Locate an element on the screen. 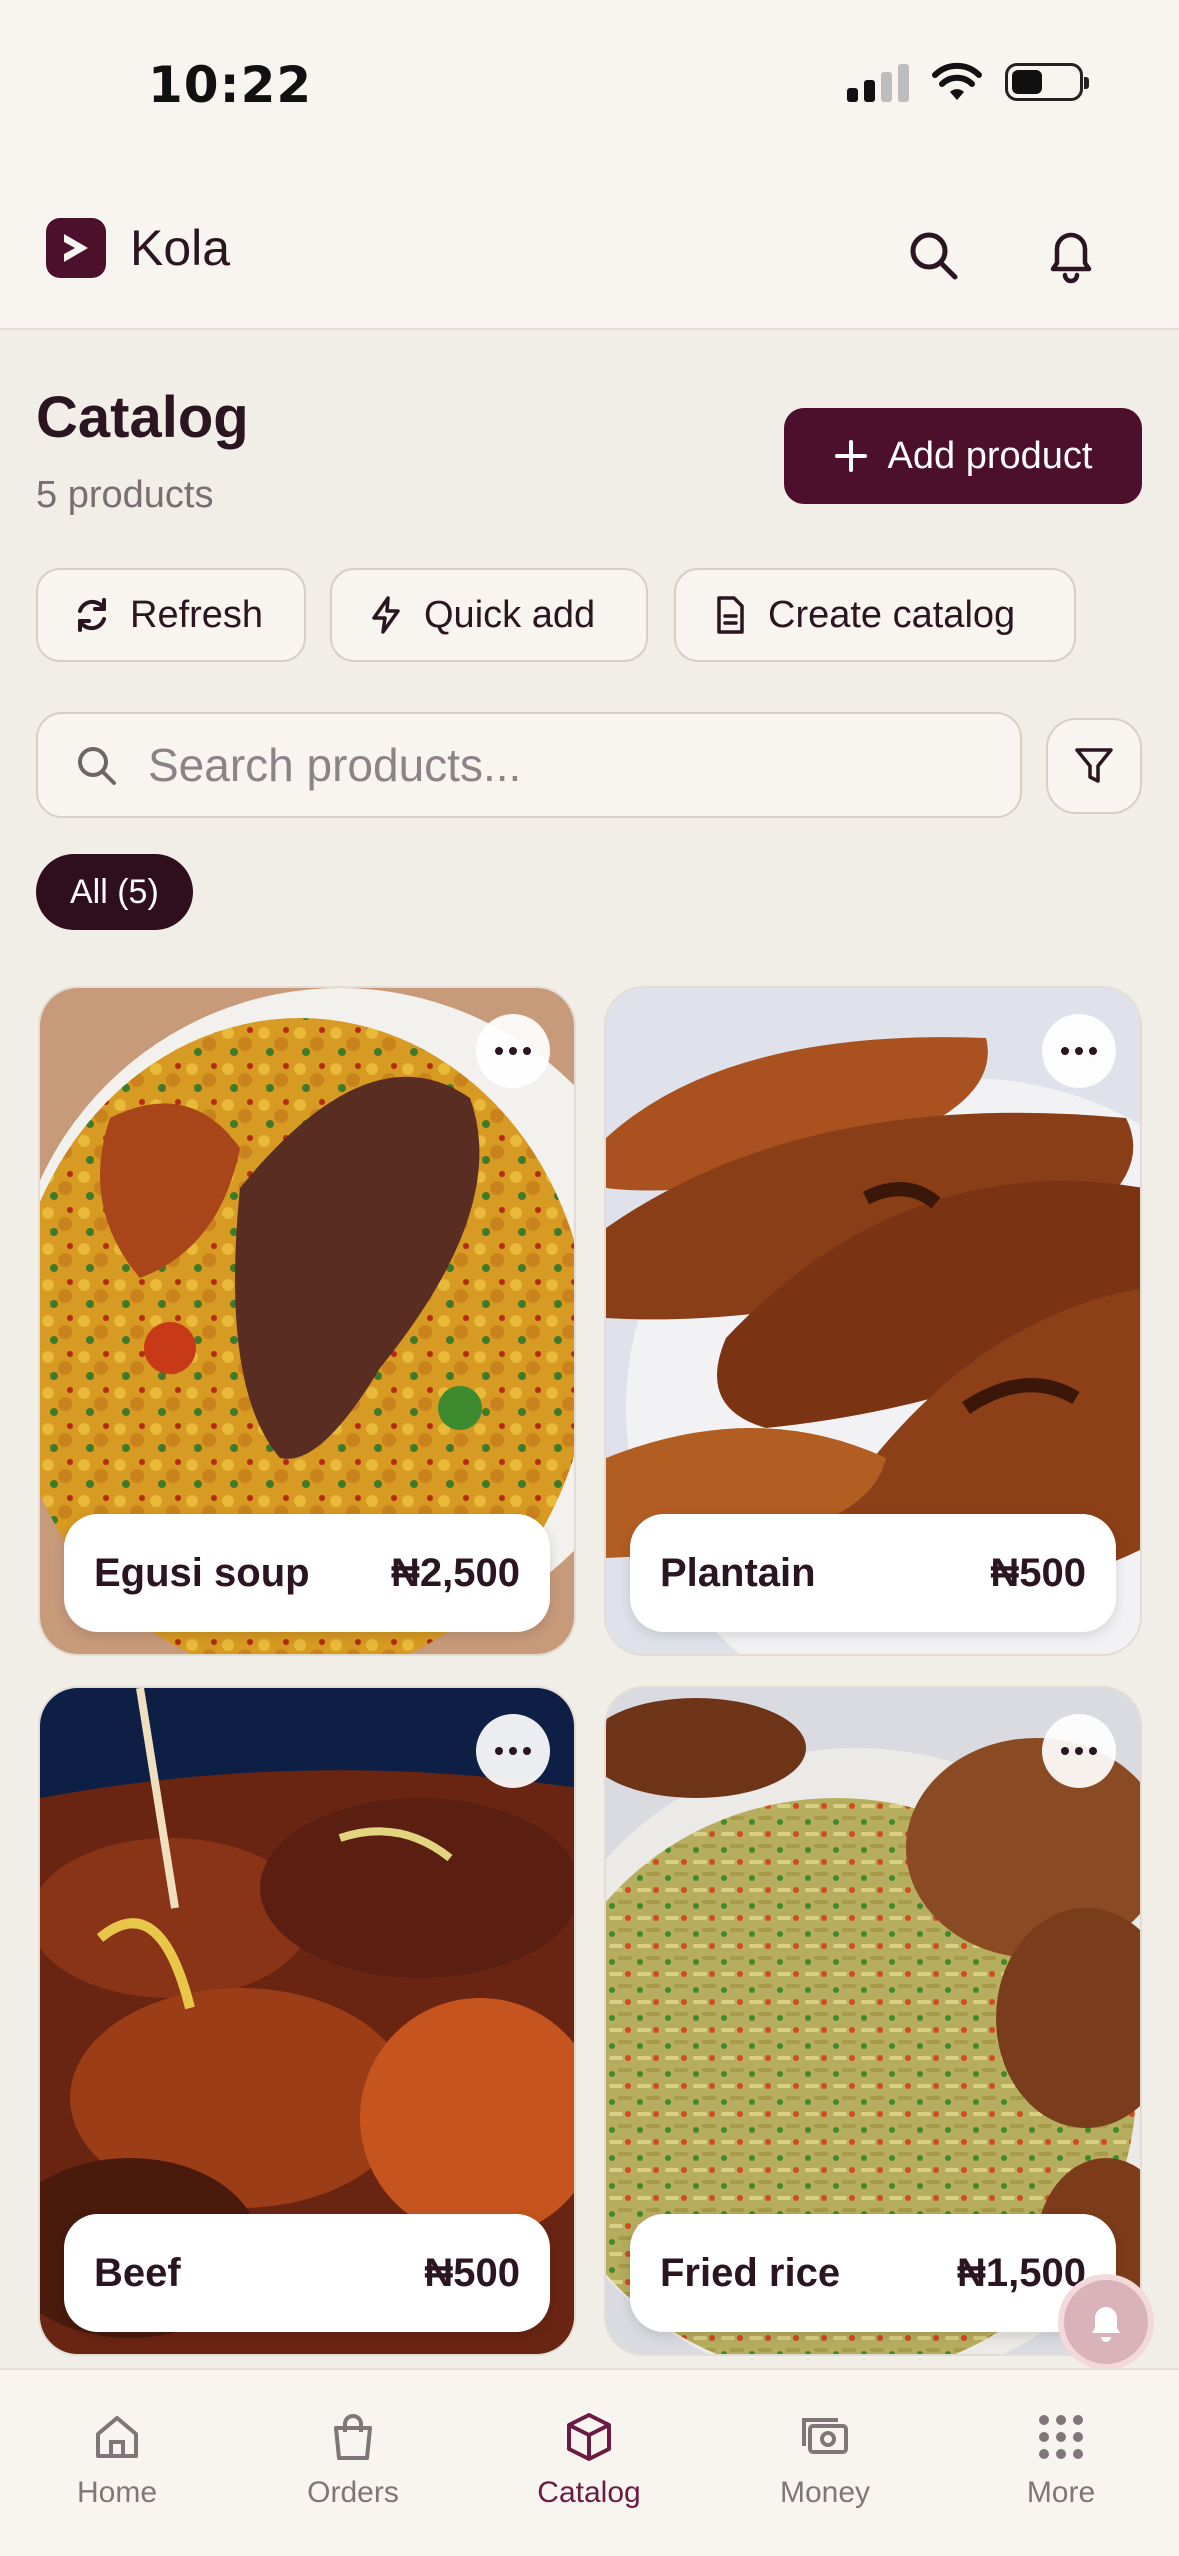 The width and height of the screenshot is (1179, 2556). product-price: ₦1,500 is located at coordinates (1021, 2272).